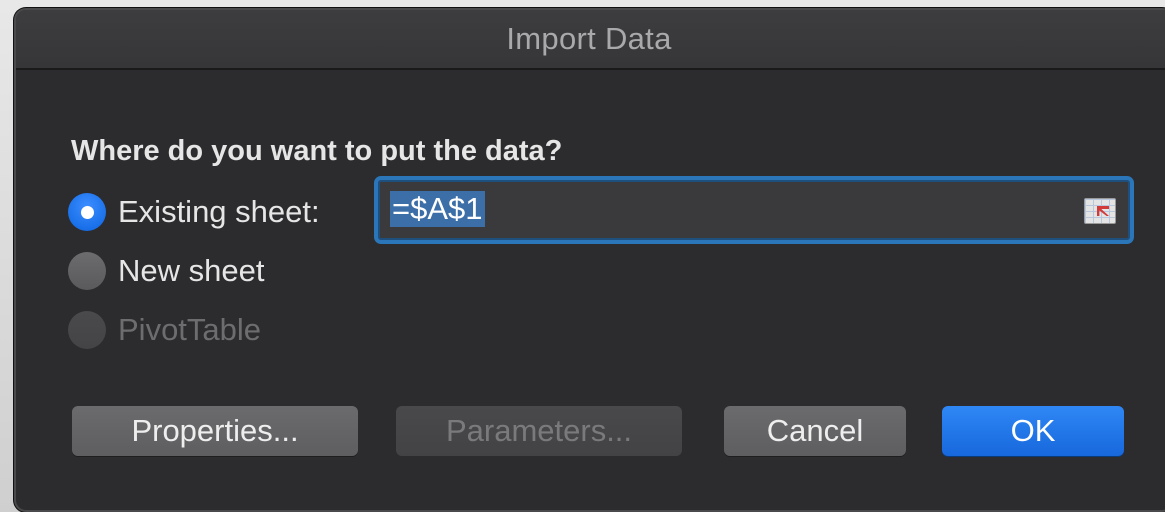 The height and width of the screenshot is (512, 1165). I want to click on collapse-dialog-icon, so click(1100, 211).